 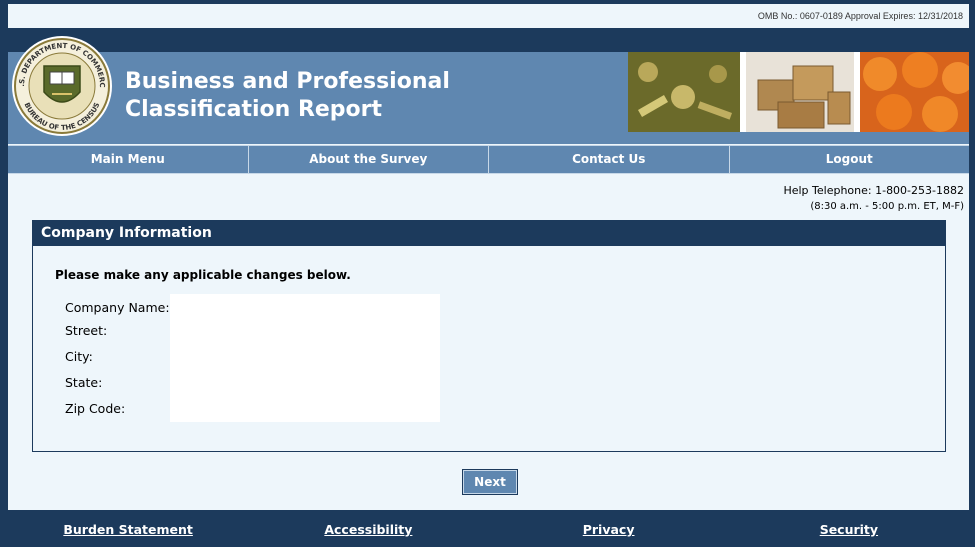 What do you see at coordinates (490, 482) in the screenshot?
I see `next-button: Next` at bounding box center [490, 482].